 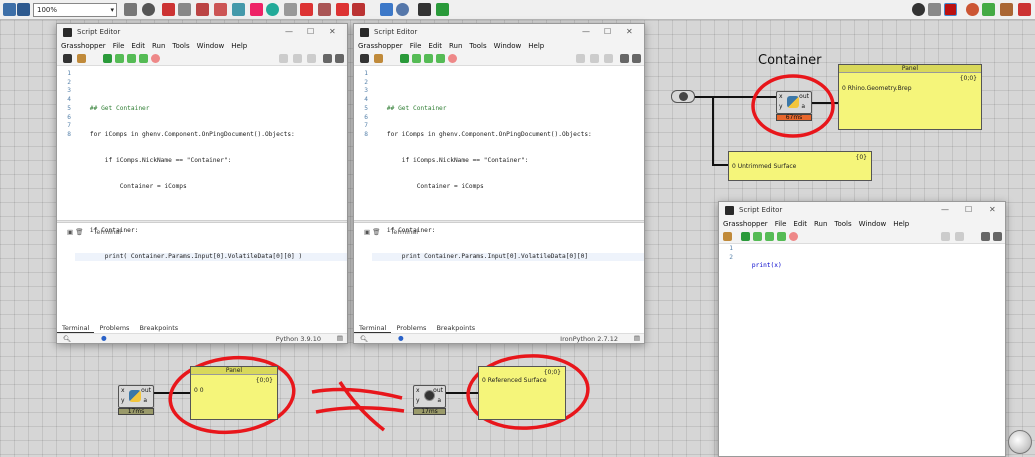 I want to click on ironpython-component: x y out a, so click(x=429, y=396).